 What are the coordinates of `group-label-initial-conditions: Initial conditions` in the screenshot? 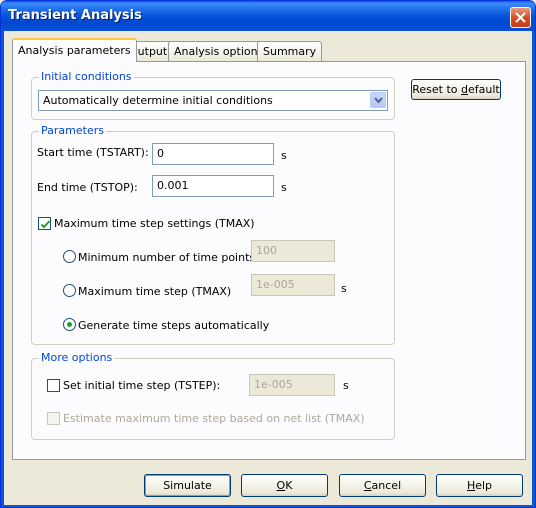 It's located at (86, 76).